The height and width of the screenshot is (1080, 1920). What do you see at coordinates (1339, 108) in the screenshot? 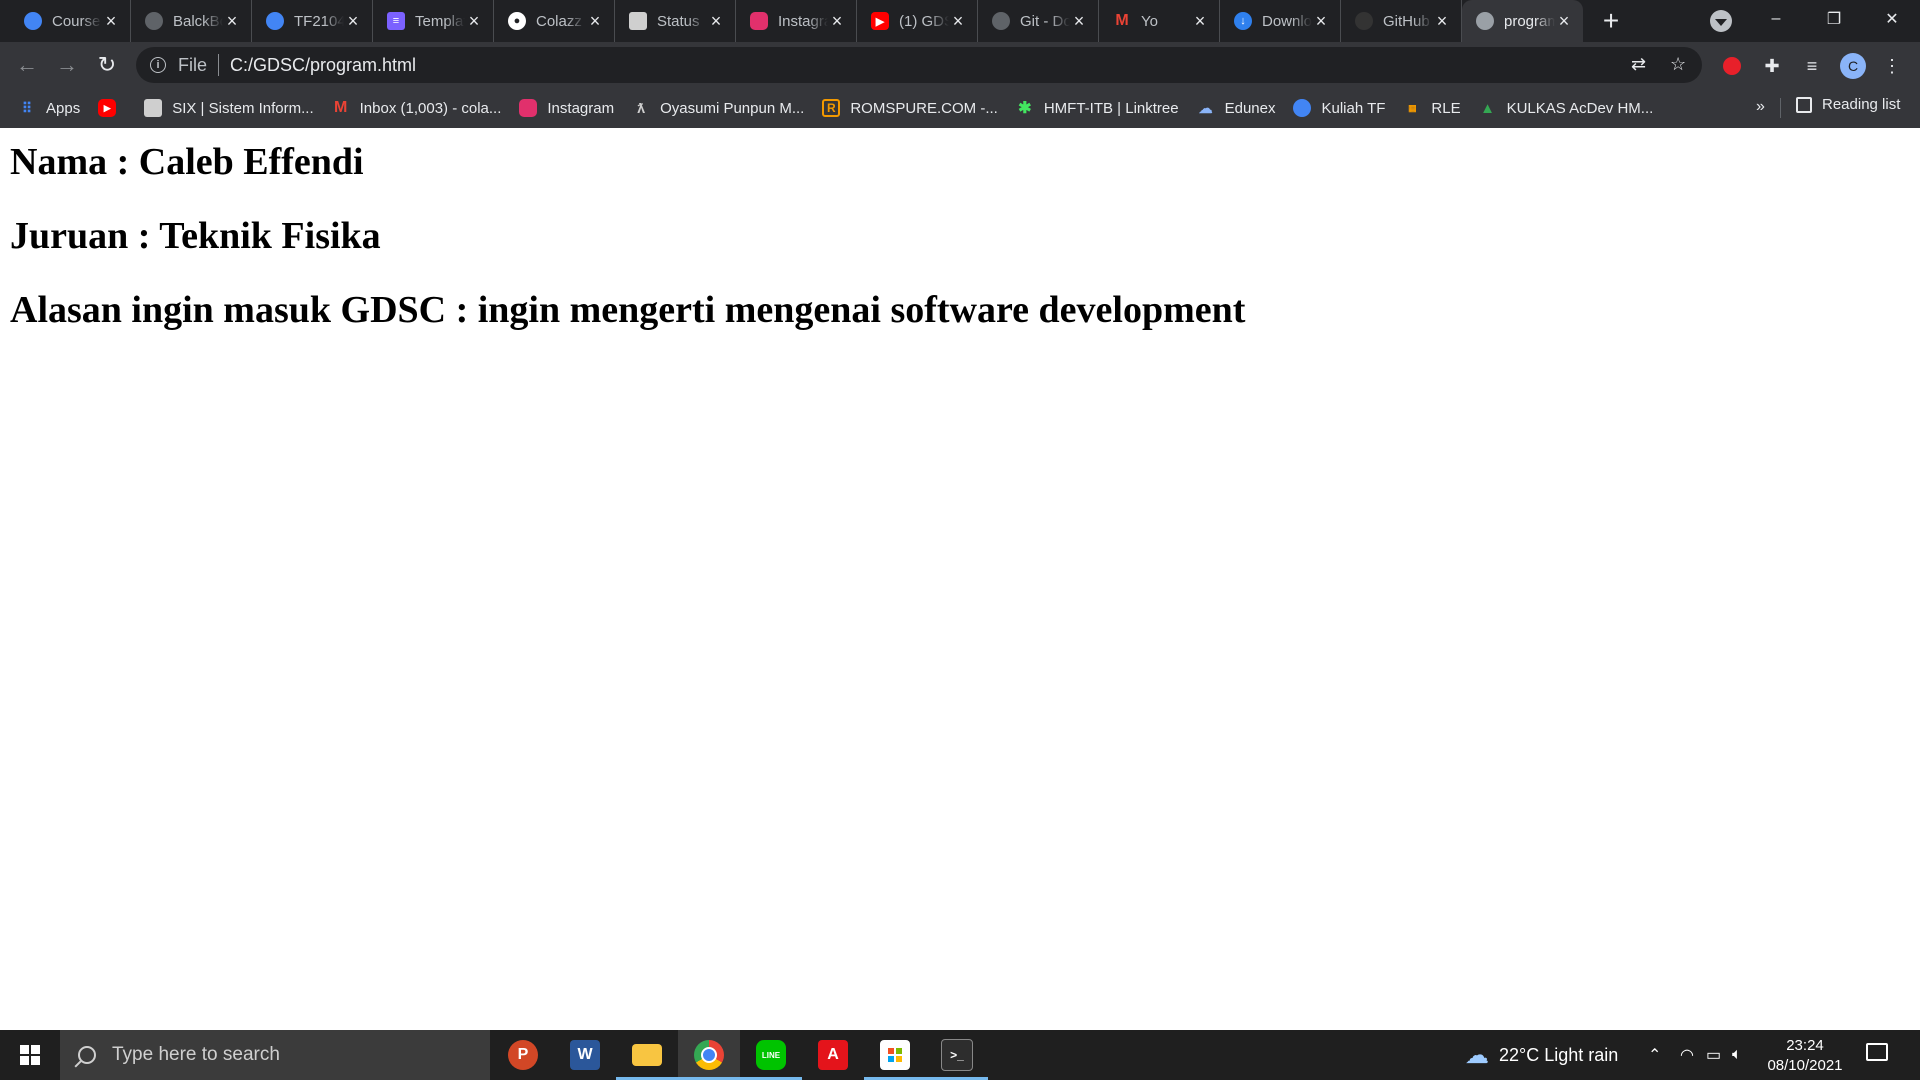
I see `bookmark-kuliah-tf: Kuliah TF` at bounding box center [1339, 108].